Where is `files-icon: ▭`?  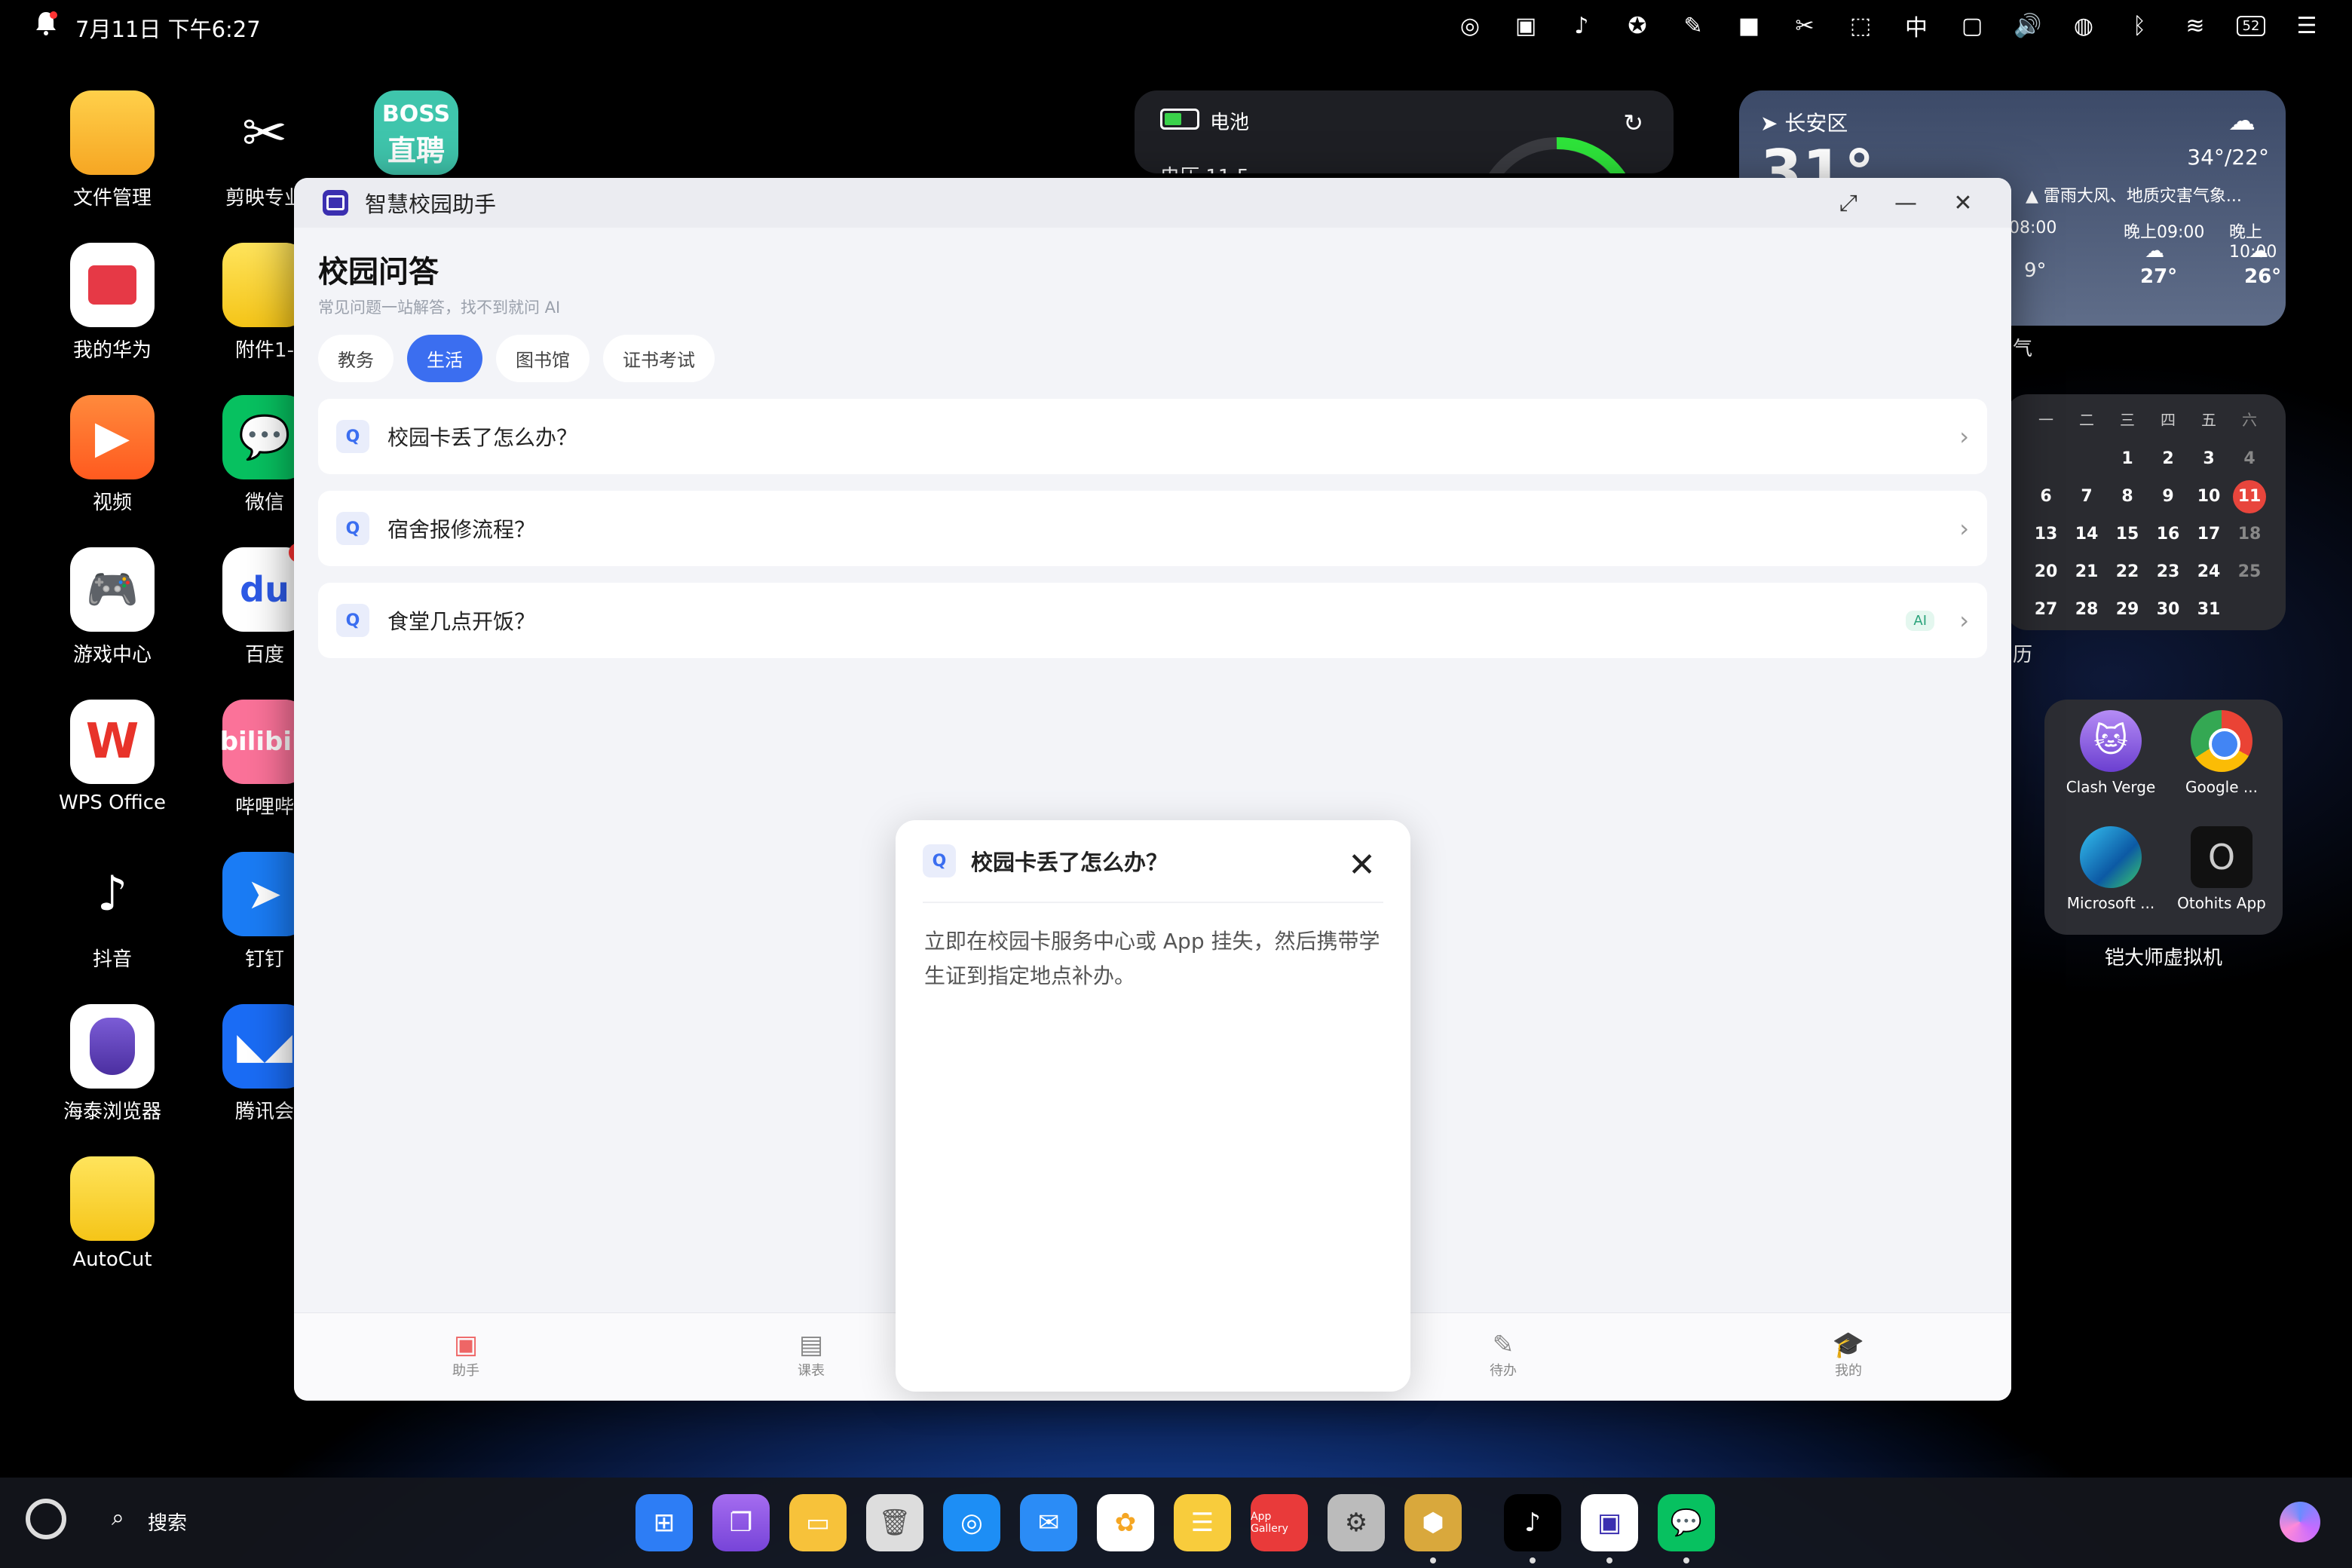
files-icon: ▭ is located at coordinates (818, 1522).